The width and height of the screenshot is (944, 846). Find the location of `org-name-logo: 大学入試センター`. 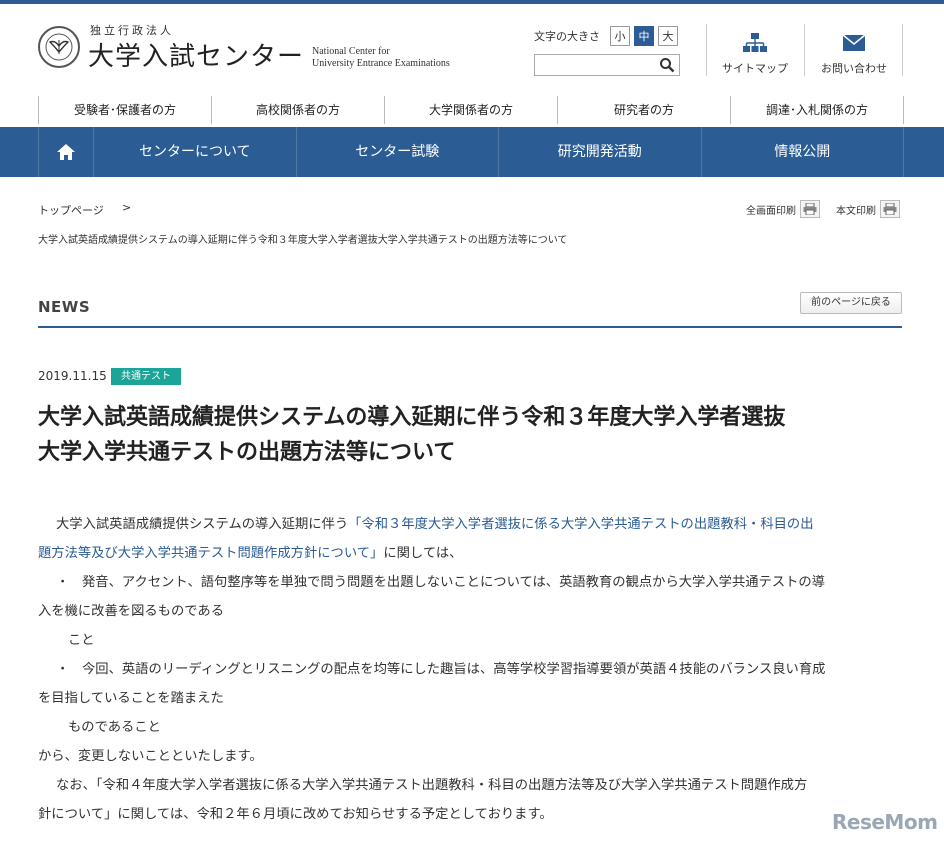

org-name-logo: 大学入試センター is located at coordinates (196, 54).